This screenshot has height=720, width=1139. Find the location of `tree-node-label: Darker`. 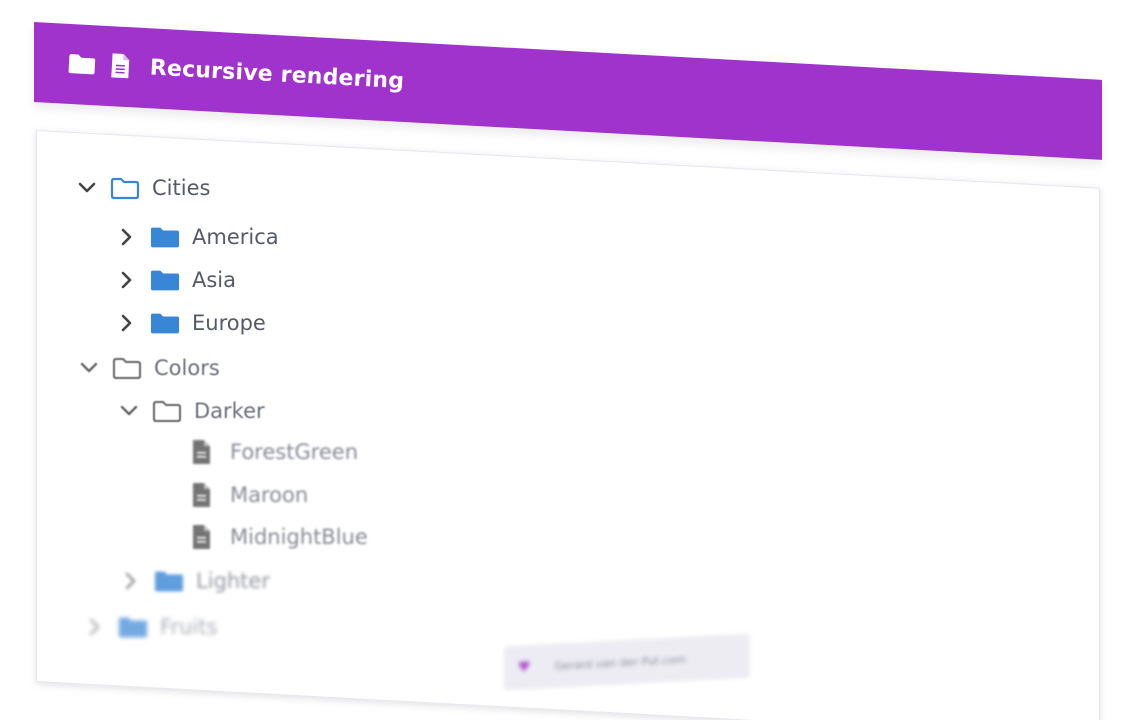

tree-node-label: Darker is located at coordinates (229, 411).